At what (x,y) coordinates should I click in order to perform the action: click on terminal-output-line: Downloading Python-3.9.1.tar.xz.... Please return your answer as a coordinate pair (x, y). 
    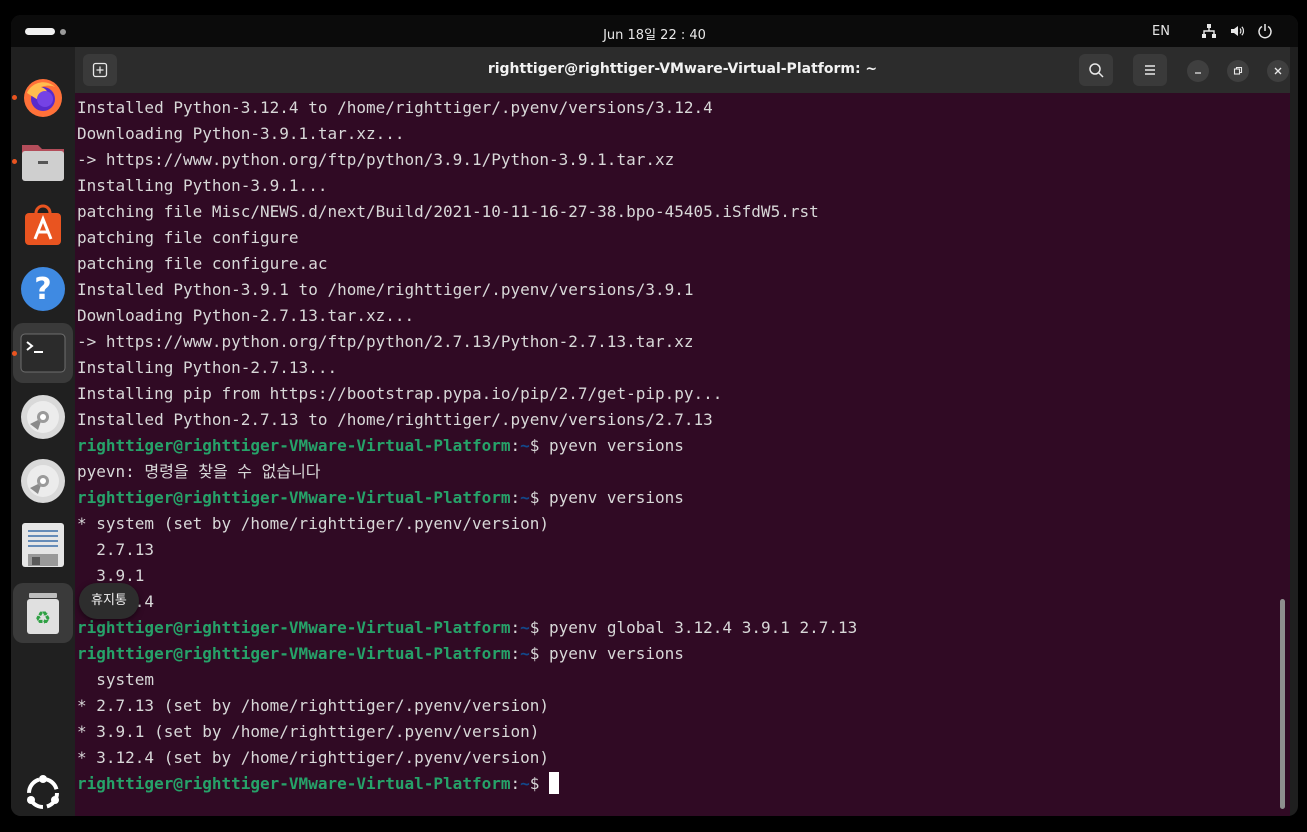
    Looking at the image, I should click on (677, 134).